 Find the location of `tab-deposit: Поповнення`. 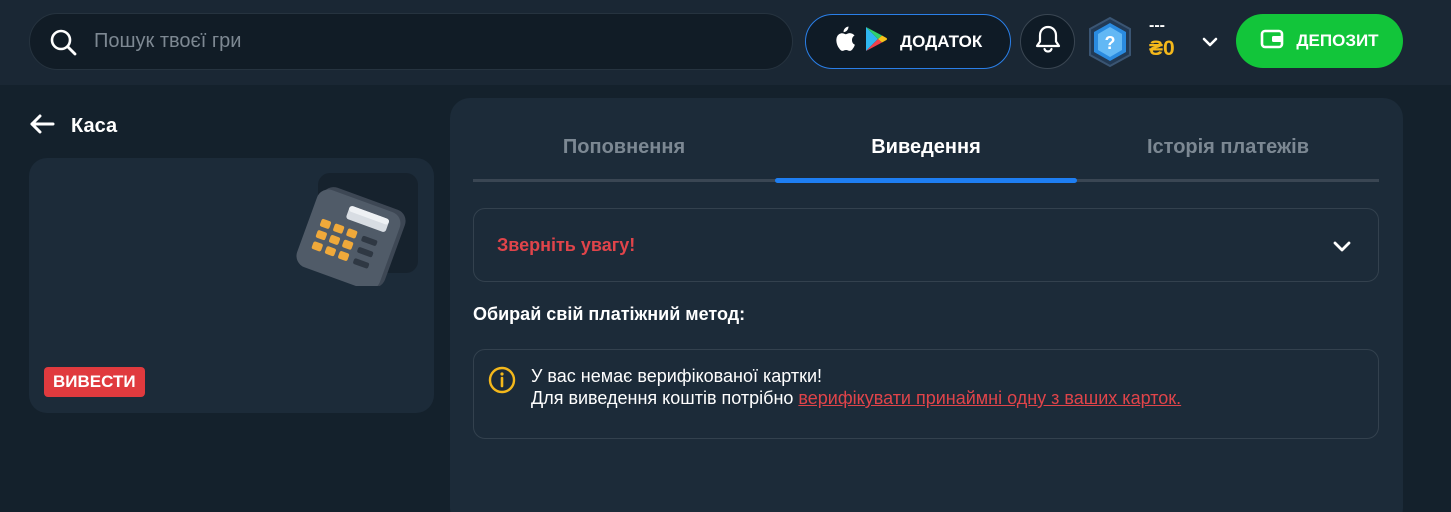

tab-deposit: Поповнення is located at coordinates (624, 147).